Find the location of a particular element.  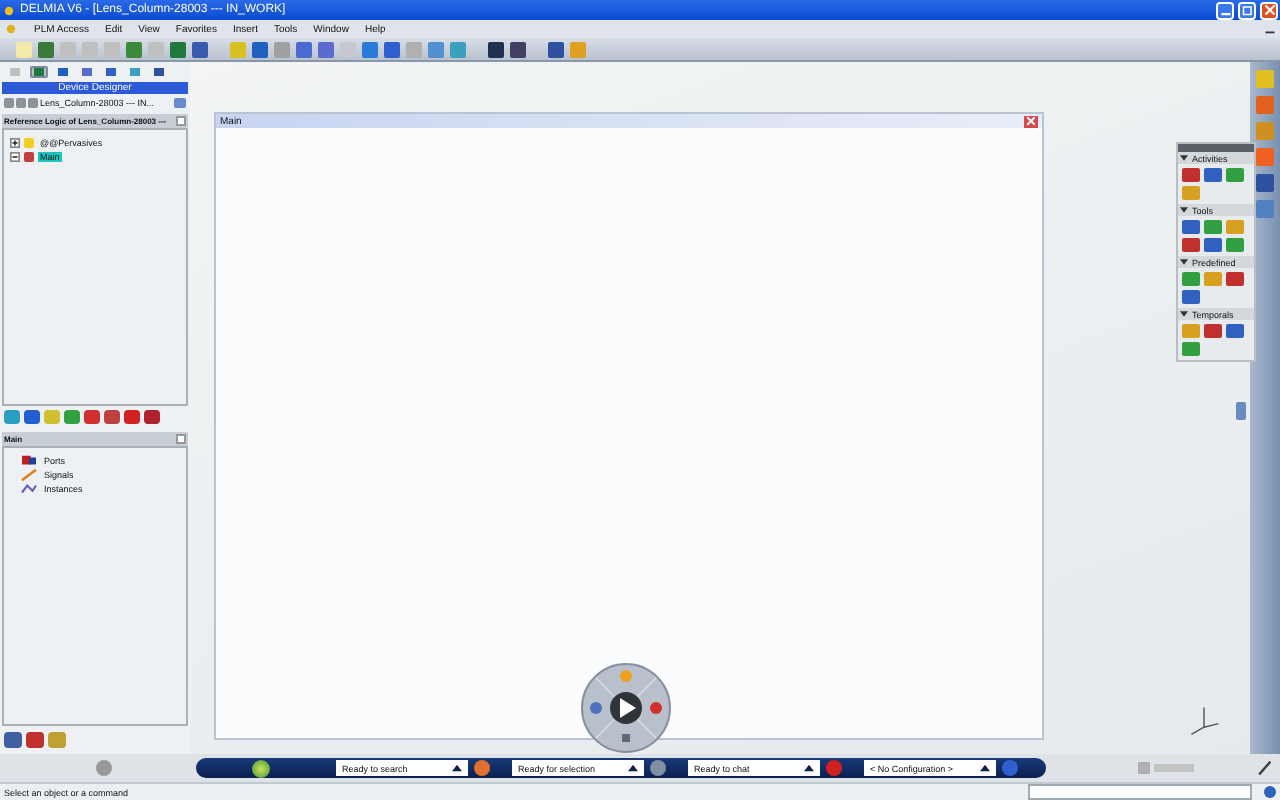

close-icon is located at coordinates (1269, 10).